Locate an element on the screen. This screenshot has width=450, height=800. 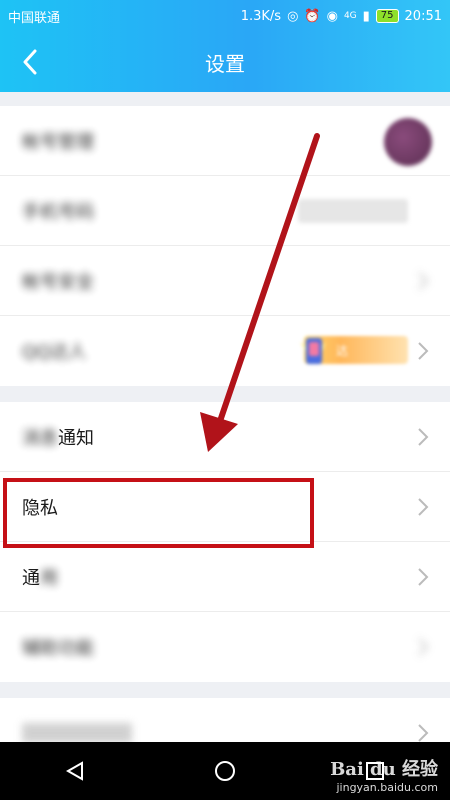
eye-icon: ◉ is located at coordinates (332, 16).